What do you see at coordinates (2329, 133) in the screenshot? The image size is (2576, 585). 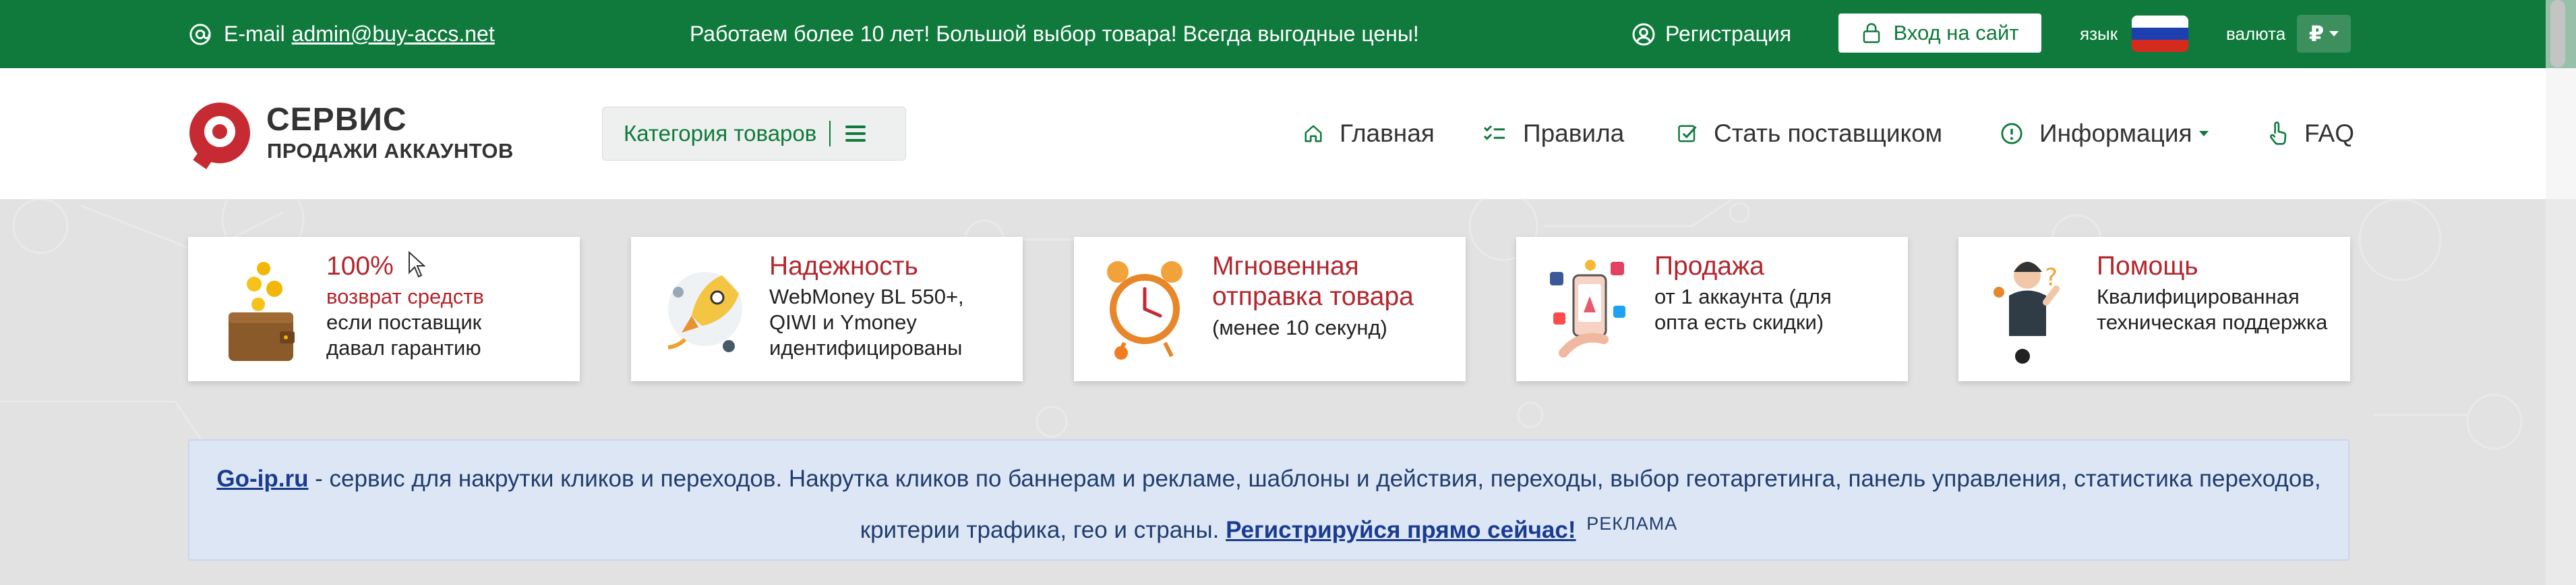 I see `nav-faq-label: FAQ` at bounding box center [2329, 133].